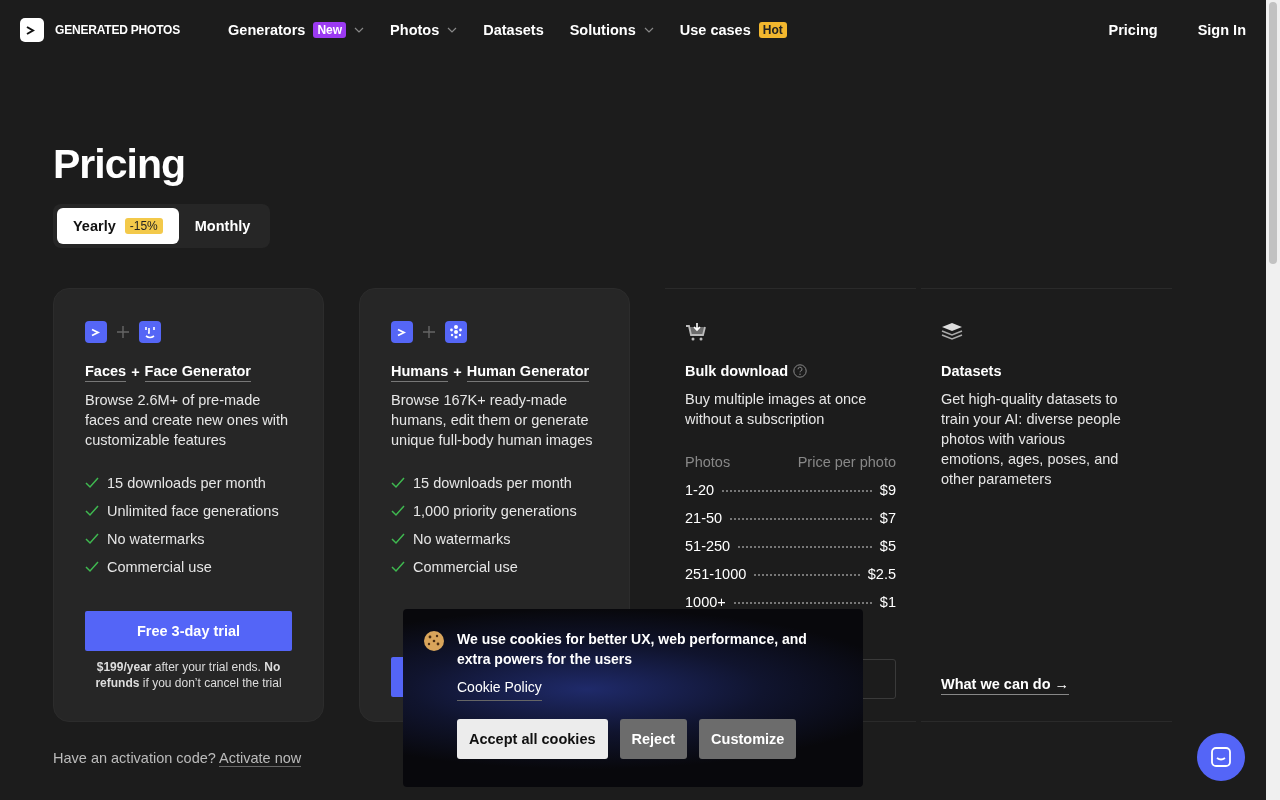  What do you see at coordinates (1221, 30) in the screenshot?
I see `nav-link: Sign In` at bounding box center [1221, 30].